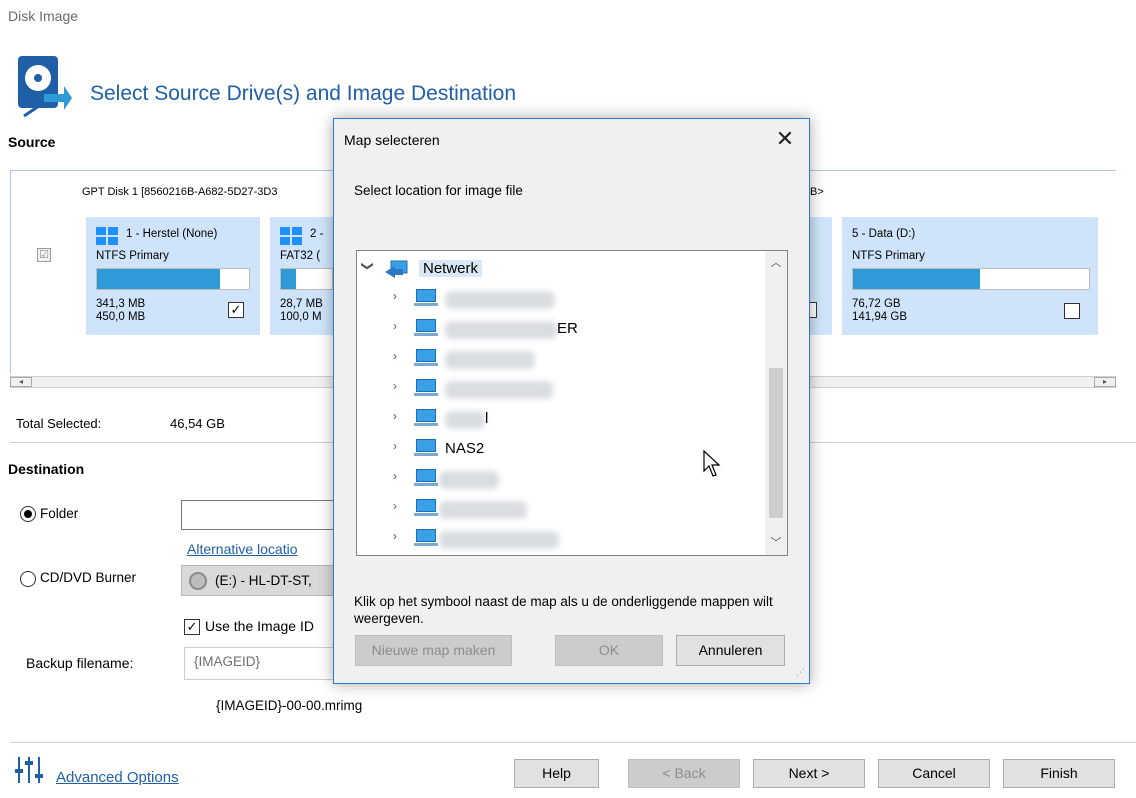 Image resolution: width=1136 pixels, height=798 pixels. What do you see at coordinates (121, 317) in the screenshot?
I see `partition-size: 450,0 MB` at bounding box center [121, 317].